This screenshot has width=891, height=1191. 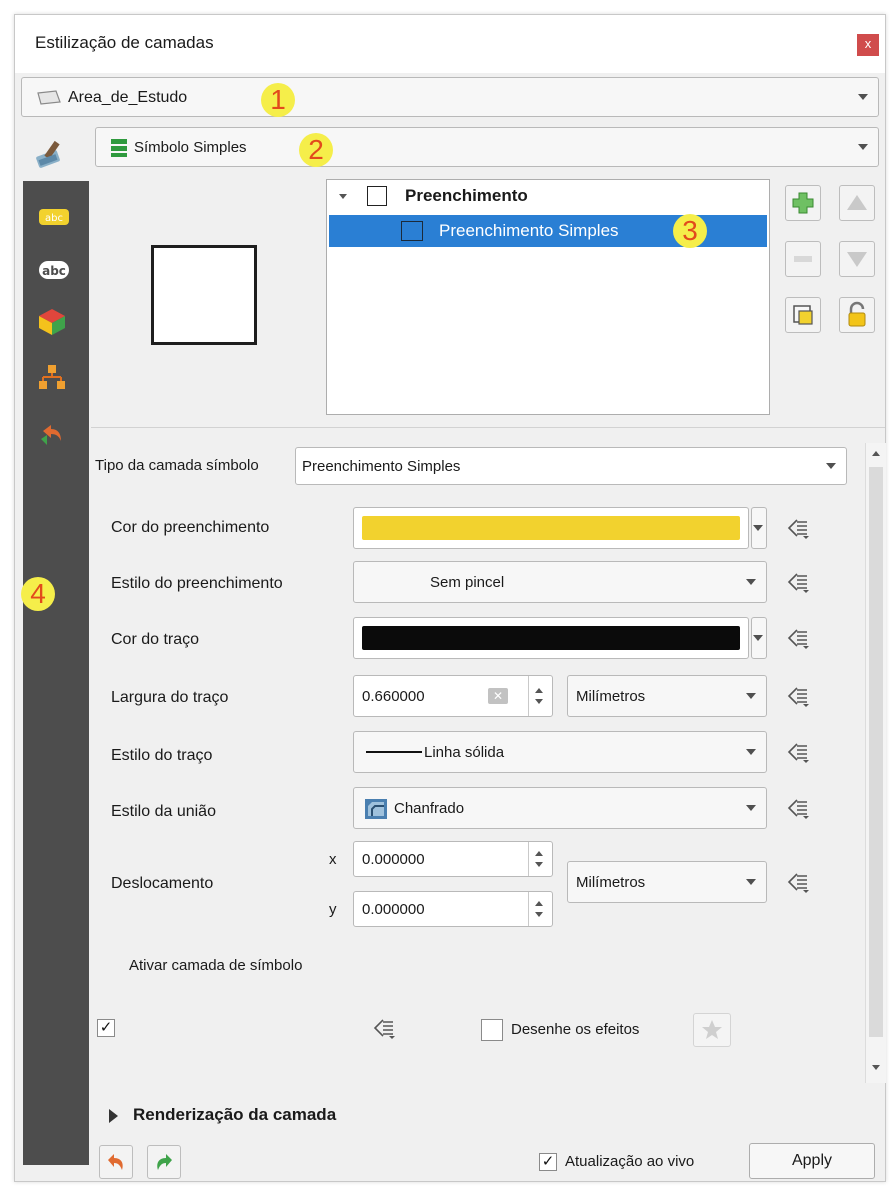 I want to click on fill-symbol-icon, so click(x=377, y=196).